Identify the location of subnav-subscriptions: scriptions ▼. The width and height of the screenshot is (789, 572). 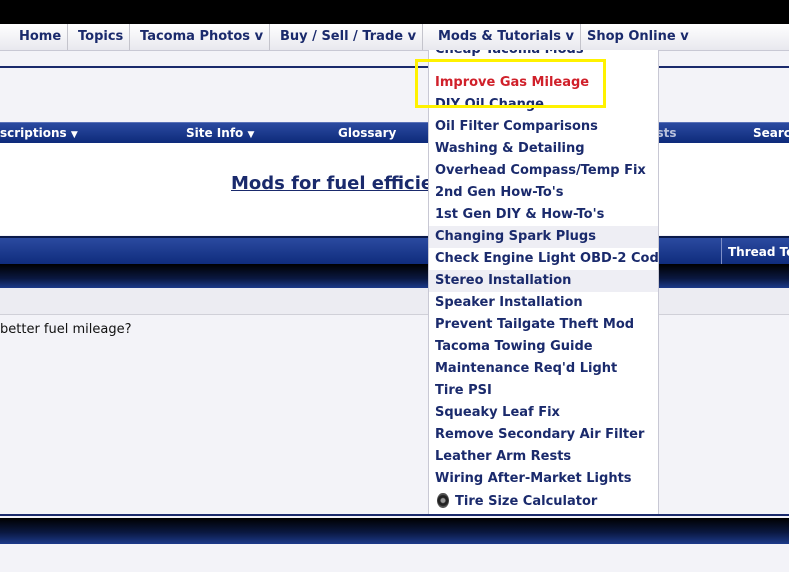
(39, 133).